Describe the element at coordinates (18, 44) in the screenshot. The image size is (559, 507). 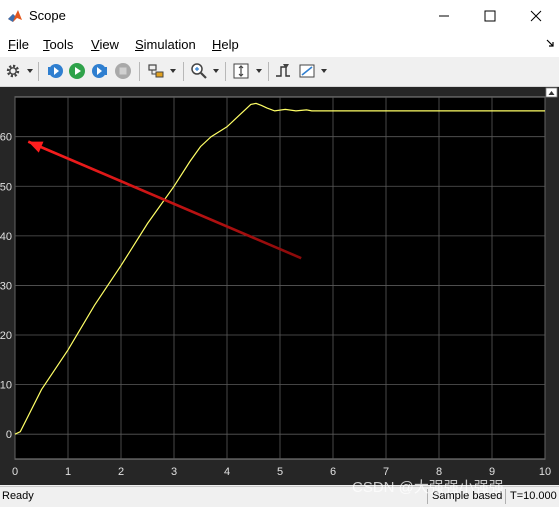
I see `menu-file: File` at that location.